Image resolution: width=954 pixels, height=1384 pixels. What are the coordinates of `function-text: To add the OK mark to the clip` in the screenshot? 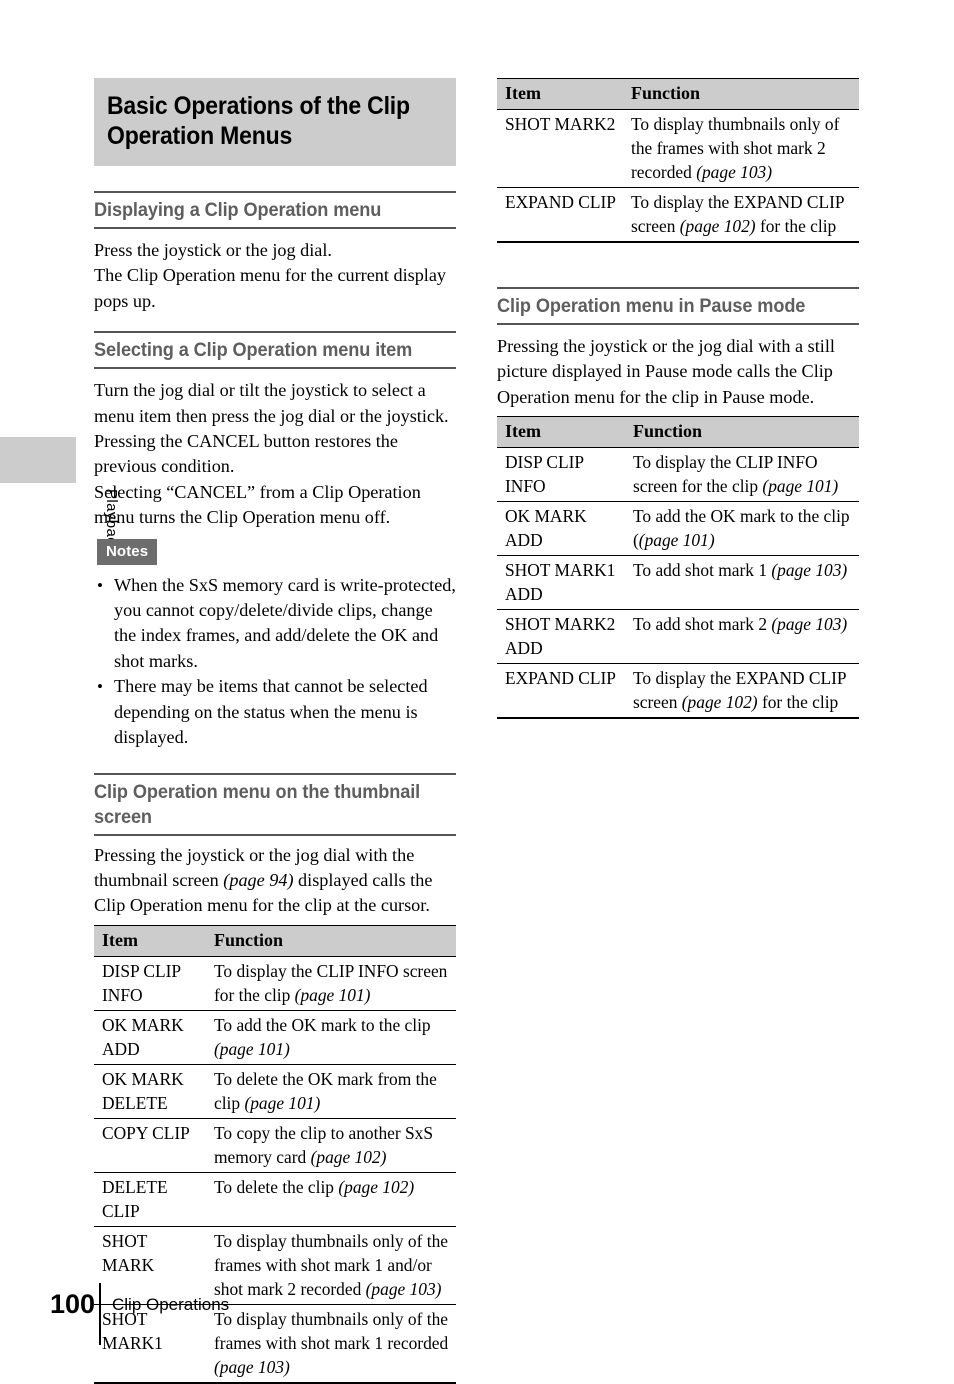 It's located at (322, 1024).